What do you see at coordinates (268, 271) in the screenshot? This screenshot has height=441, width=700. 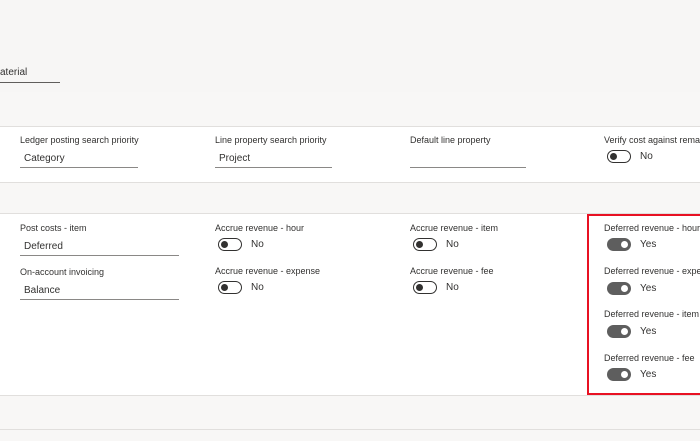 I see `accrue-revenue-expense-label: Accrue revenue - expense` at bounding box center [268, 271].